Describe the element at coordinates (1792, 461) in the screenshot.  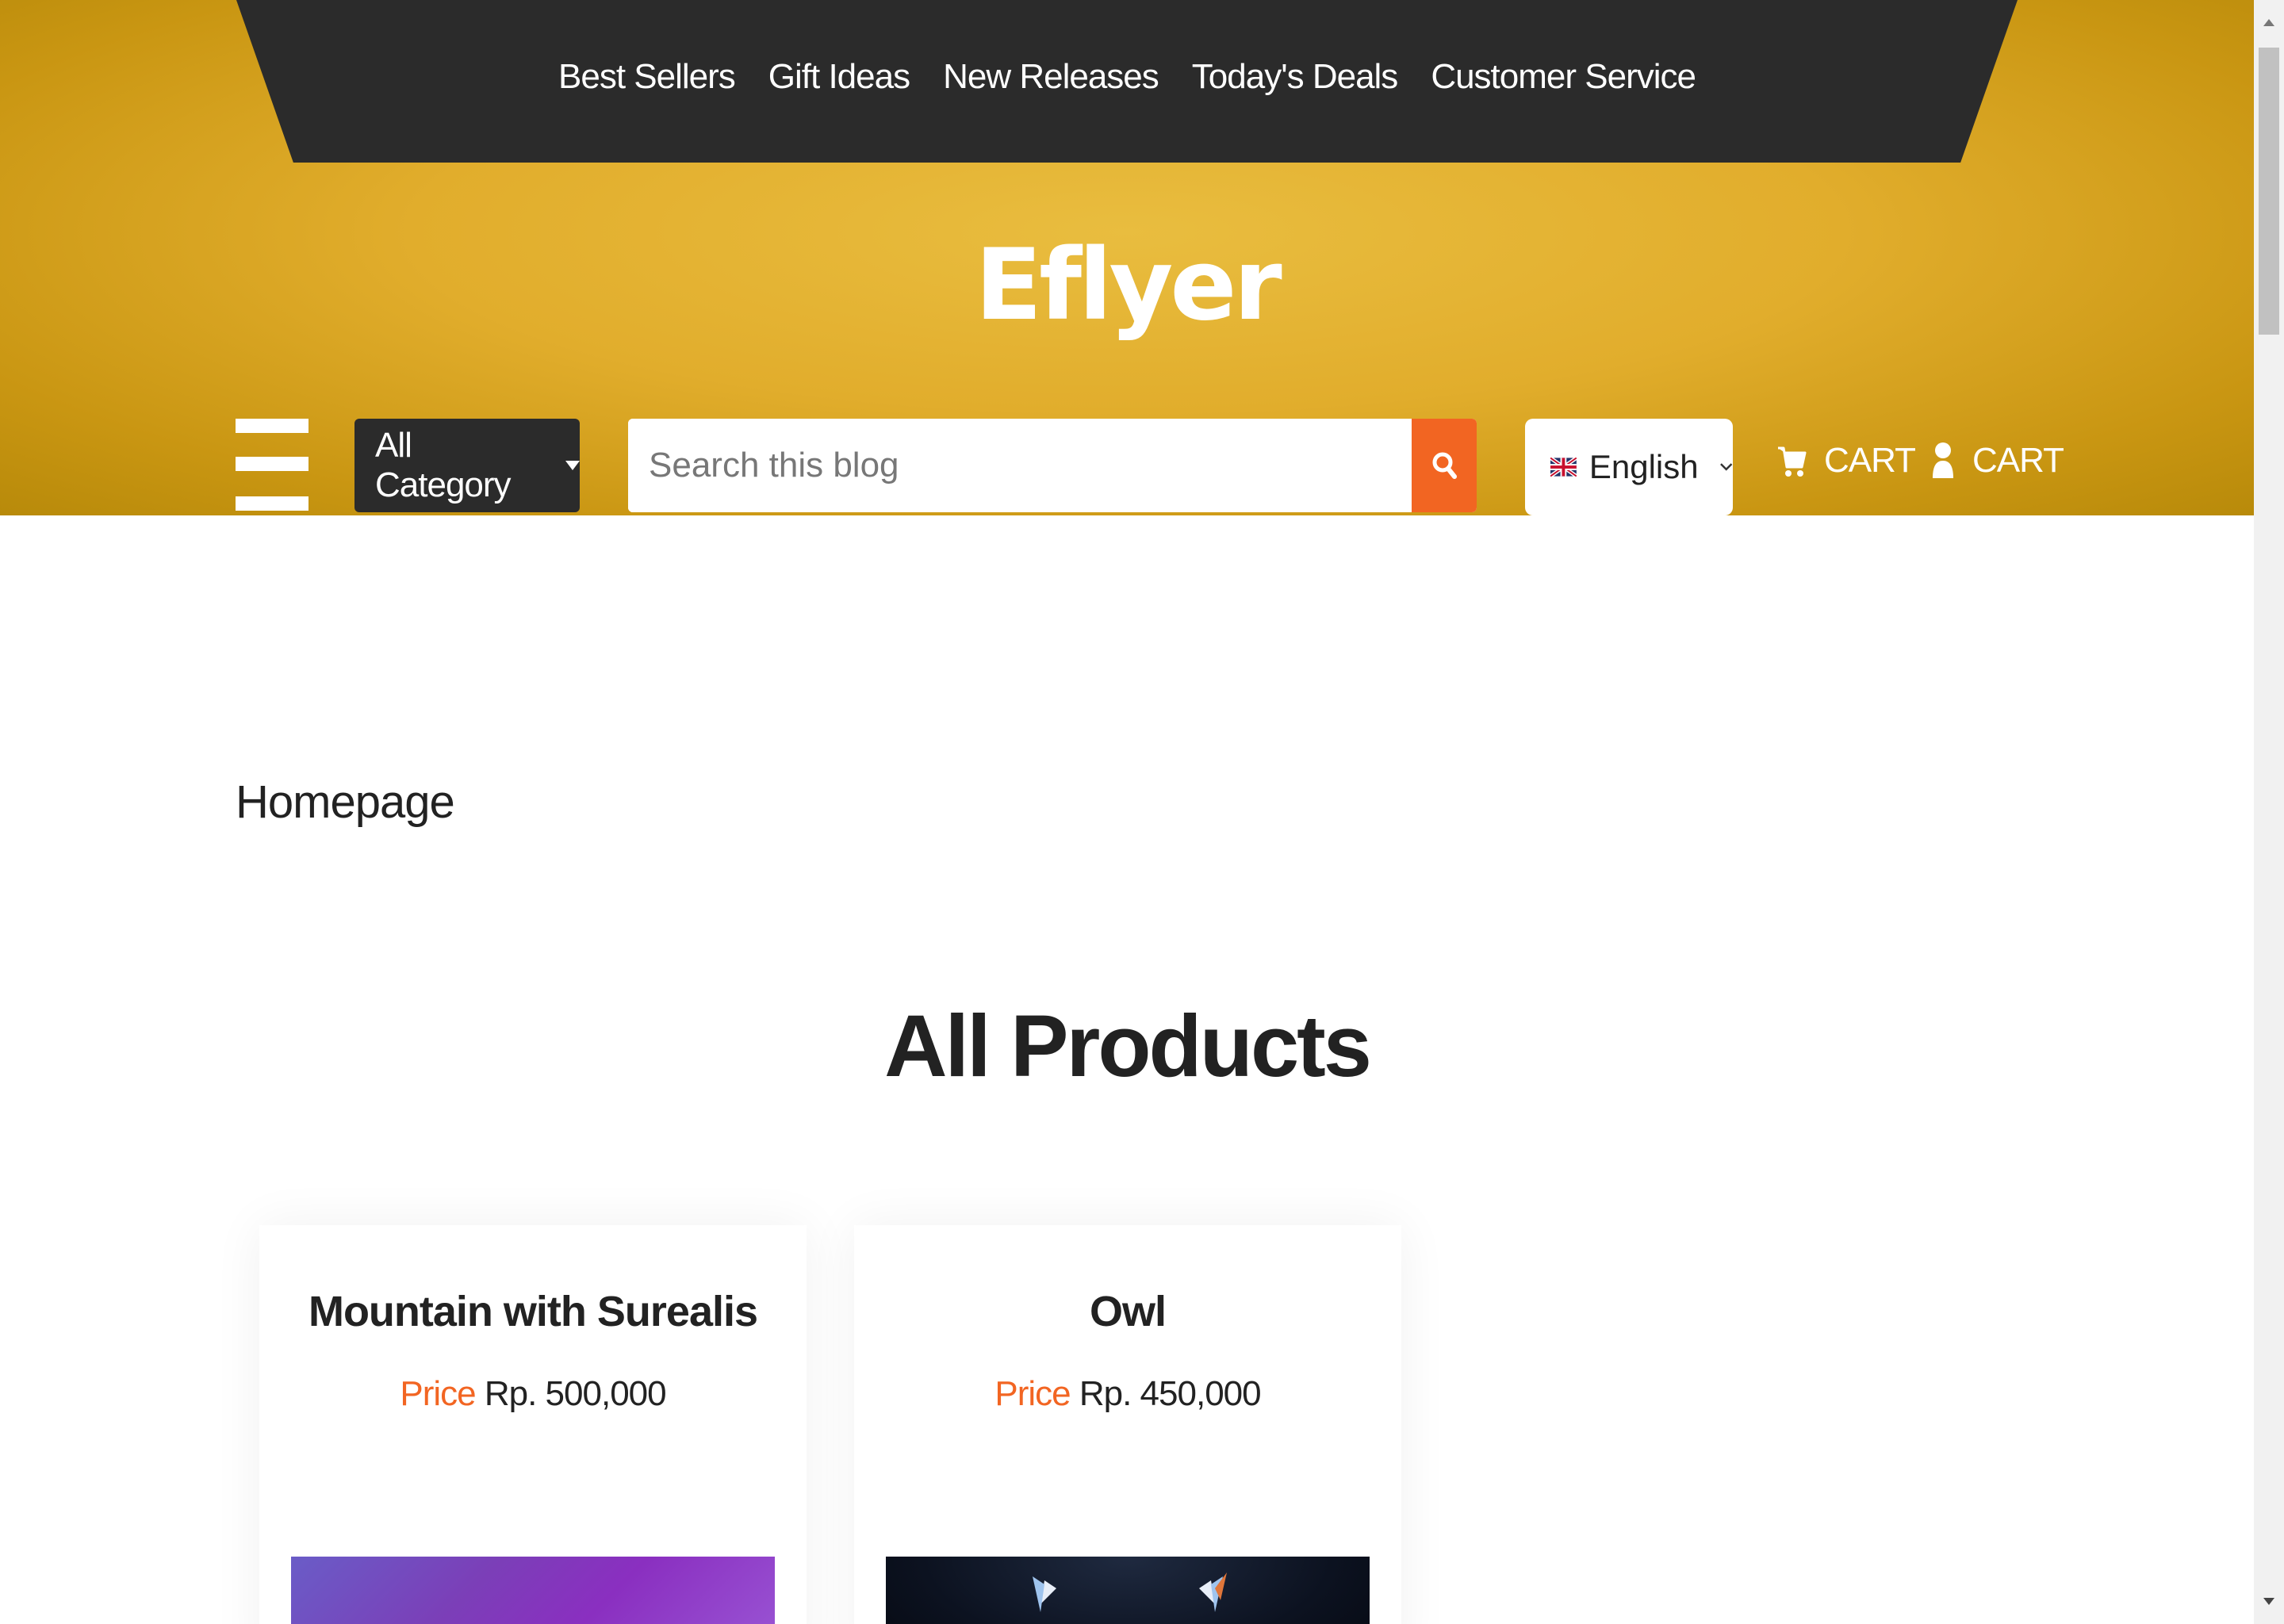
I see `cart-icon` at that location.